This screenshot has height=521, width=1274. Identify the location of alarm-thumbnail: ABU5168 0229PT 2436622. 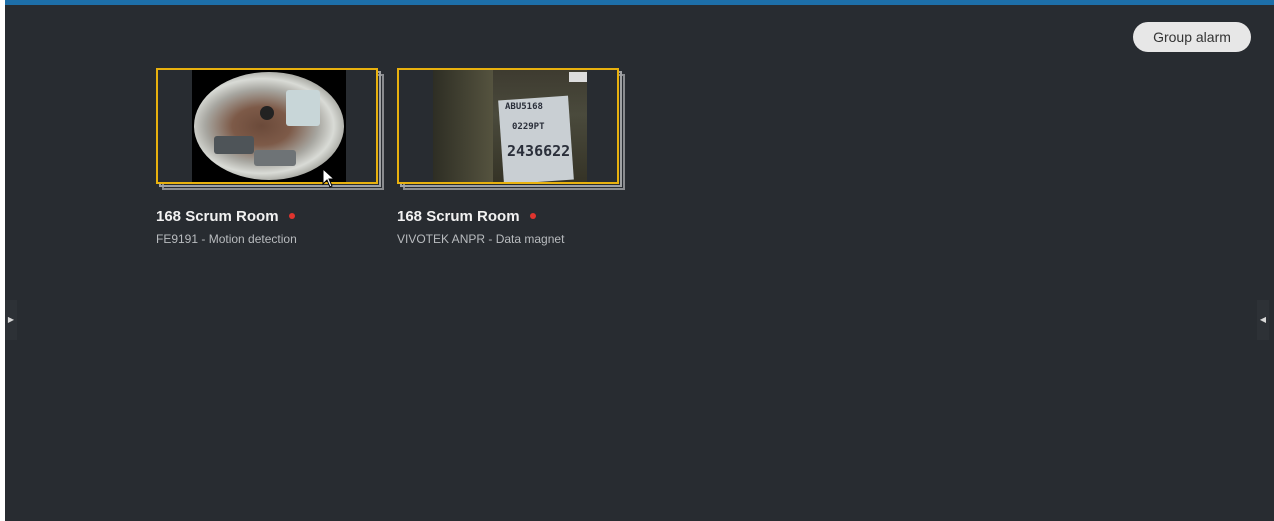
(508, 126).